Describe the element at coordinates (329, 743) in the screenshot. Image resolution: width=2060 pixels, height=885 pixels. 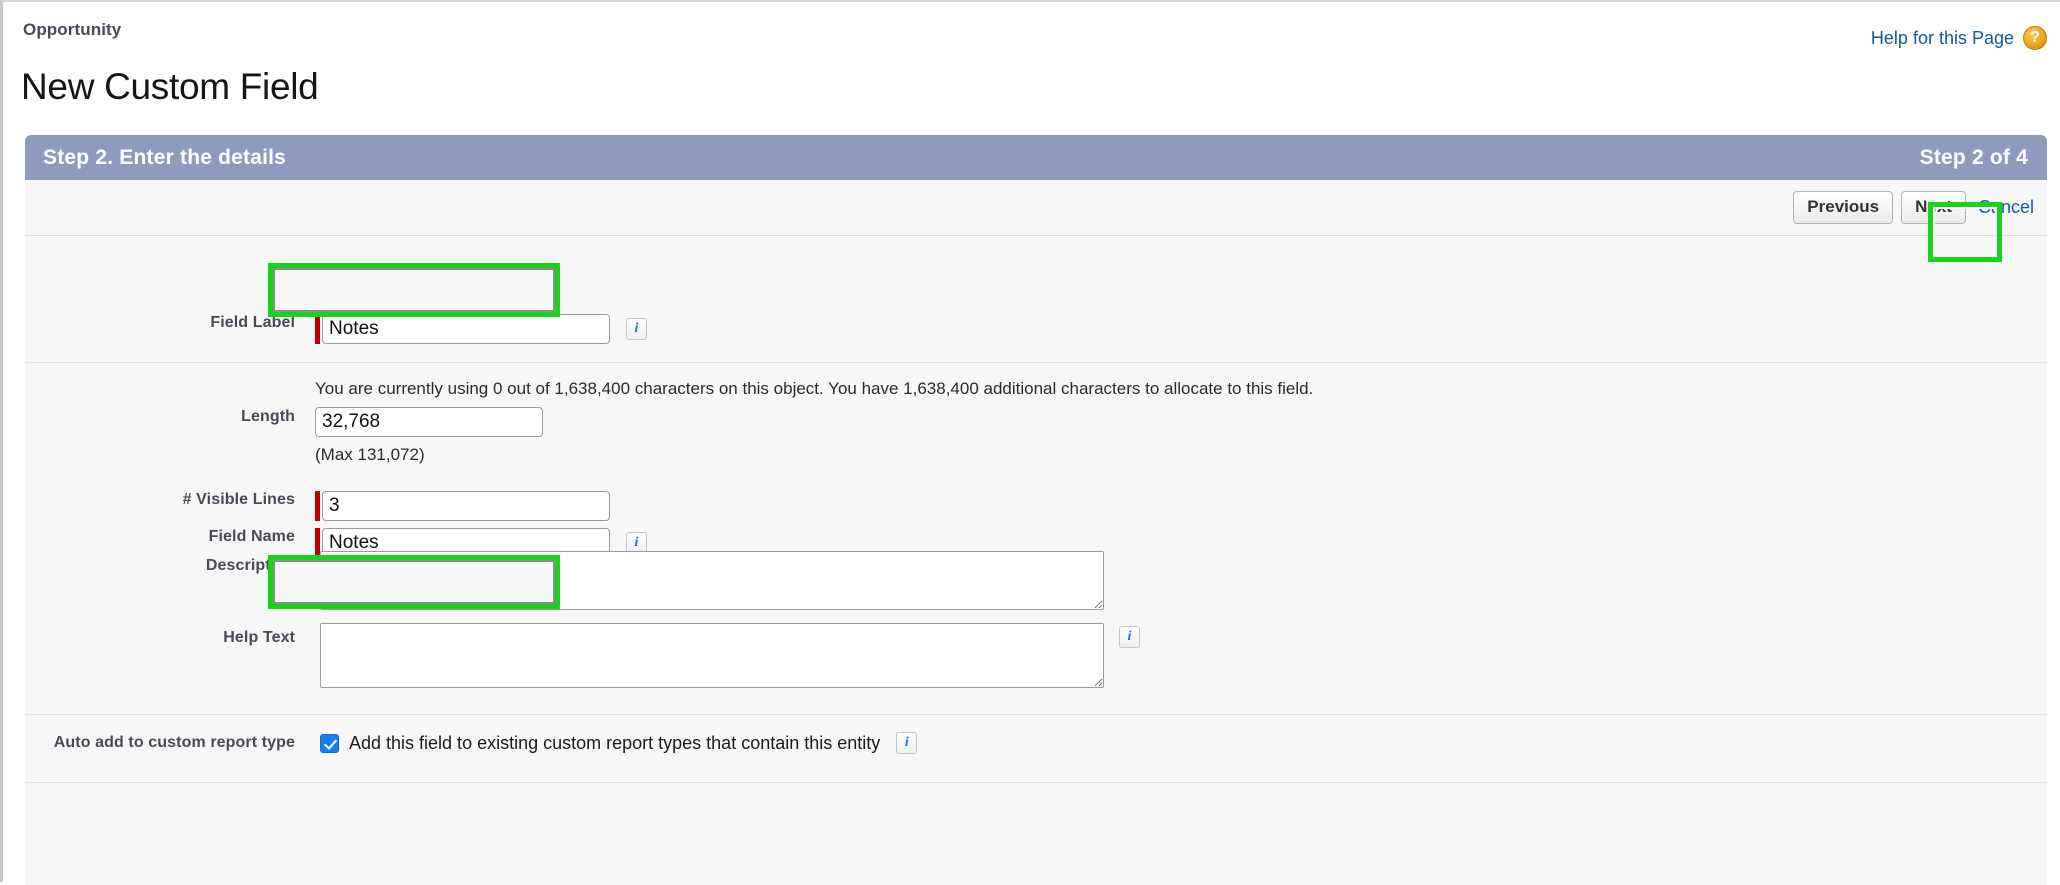
I see `auto-add-report-type-checkbox` at that location.